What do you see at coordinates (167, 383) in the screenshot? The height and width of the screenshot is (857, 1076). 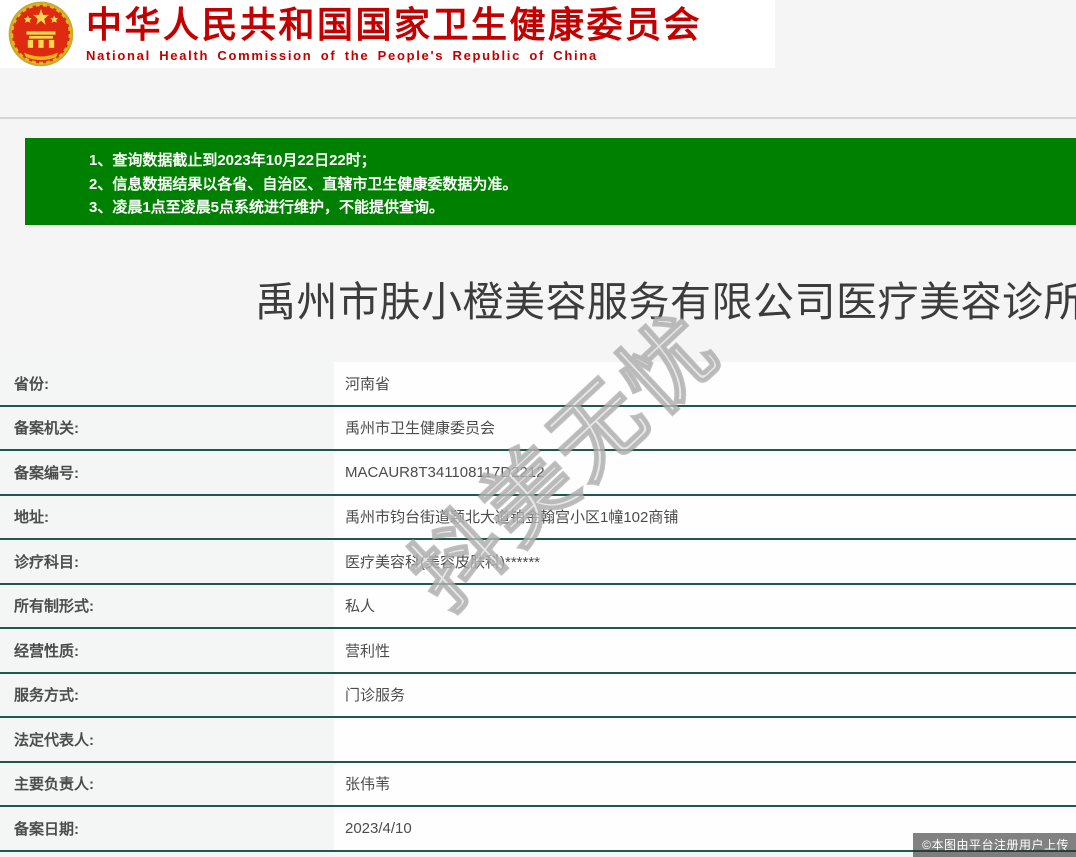 I see `field-label: 省份:` at bounding box center [167, 383].